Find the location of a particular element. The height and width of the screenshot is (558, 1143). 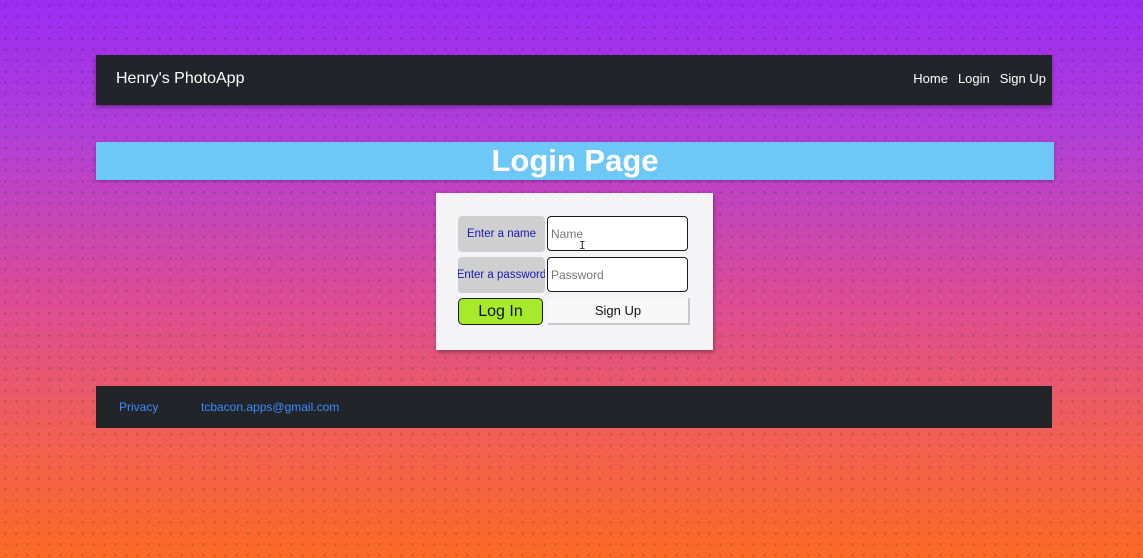

nav-links: Home Login Sign Up is located at coordinates (979, 78).